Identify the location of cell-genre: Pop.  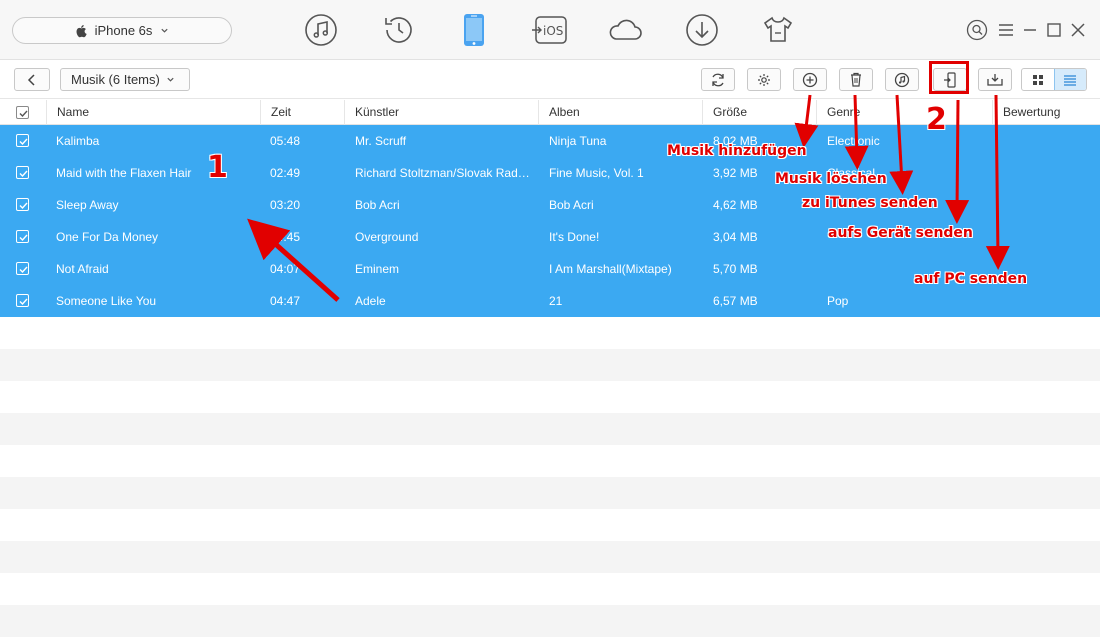
(838, 301).